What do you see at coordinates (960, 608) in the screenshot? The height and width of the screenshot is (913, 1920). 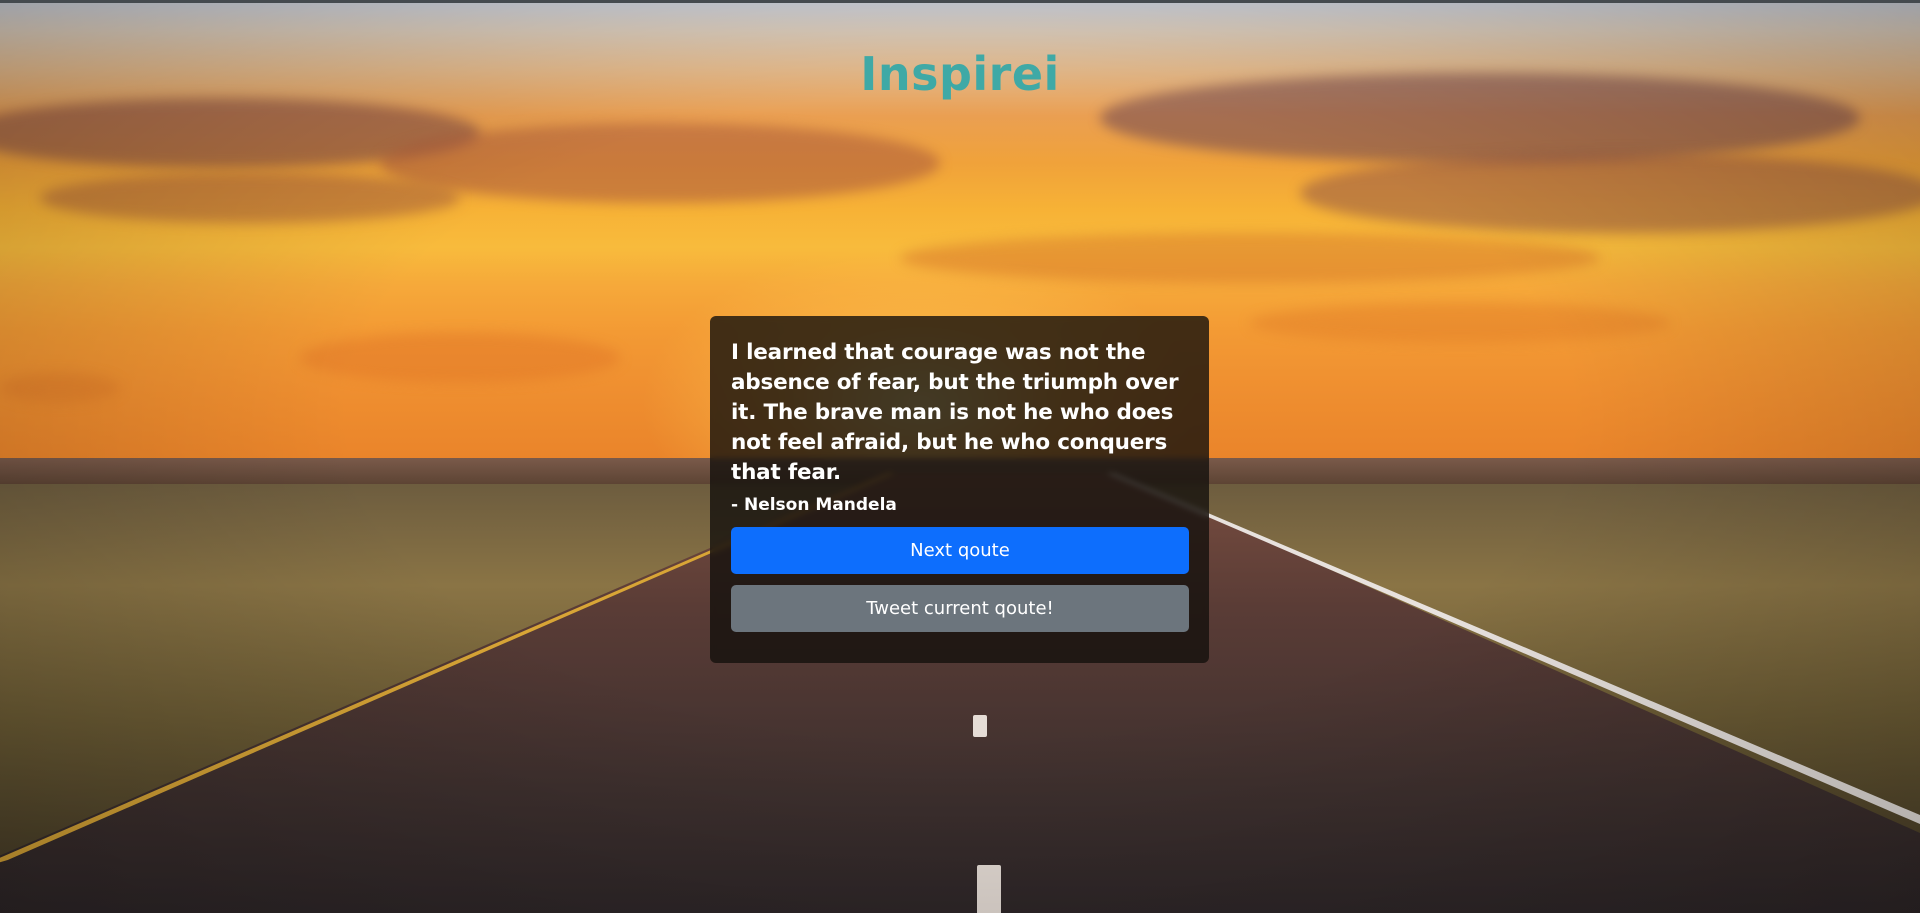 I see `tweet-quote-button: Tweet current qoute!` at bounding box center [960, 608].